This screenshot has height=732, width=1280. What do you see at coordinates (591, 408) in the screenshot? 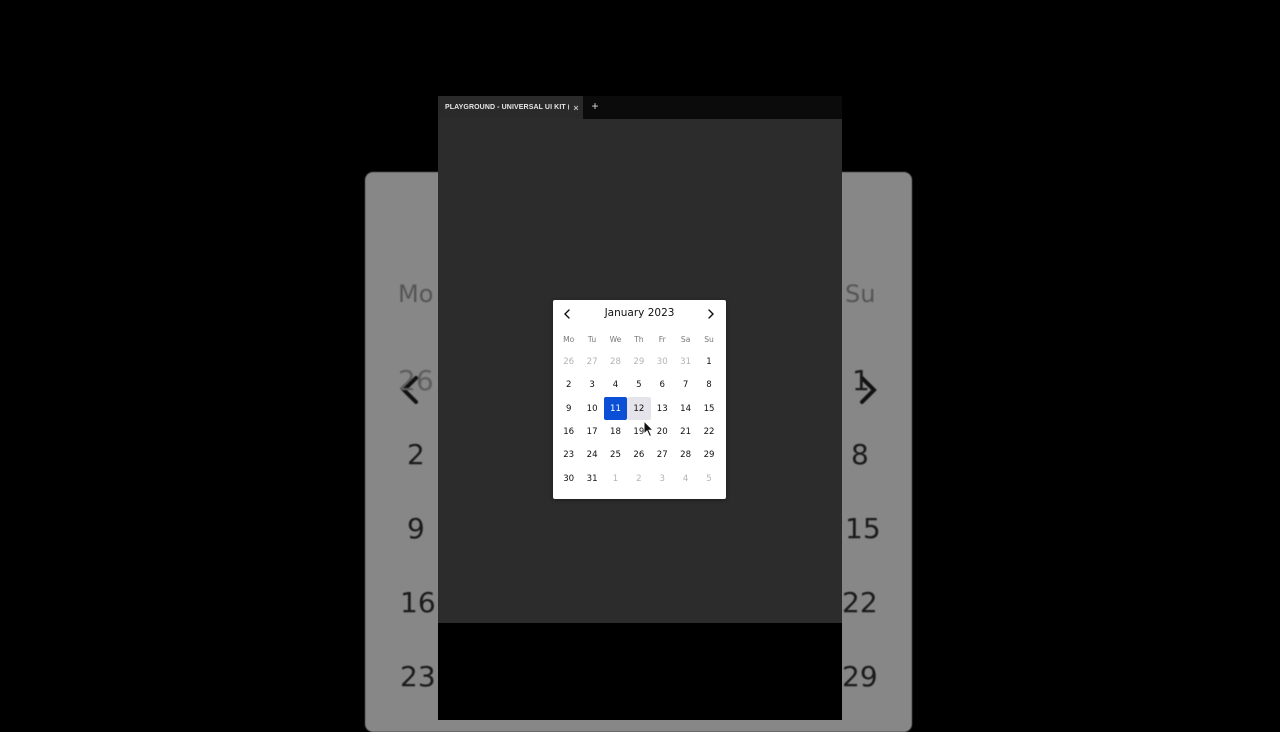
I see `day-cell: 10` at bounding box center [591, 408].